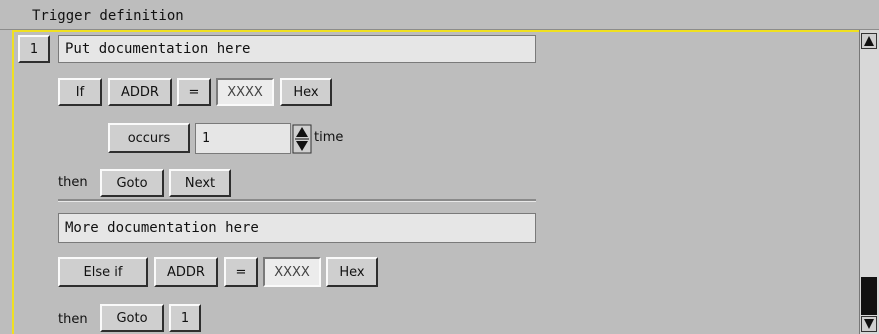 The image size is (879, 334). What do you see at coordinates (297, 49) in the screenshot?
I see `state-documentation-field: Put documentation here` at bounding box center [297, 49].